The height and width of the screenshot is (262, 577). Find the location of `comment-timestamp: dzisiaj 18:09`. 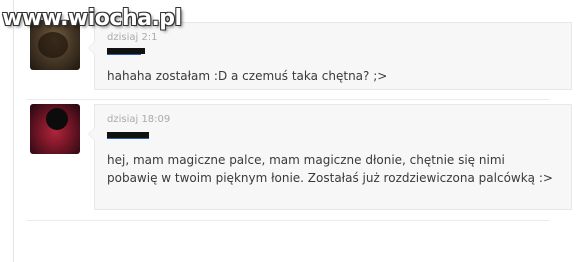

comment-timestamp: dzisiaj 18:09 is located at coordinates (139, 119).